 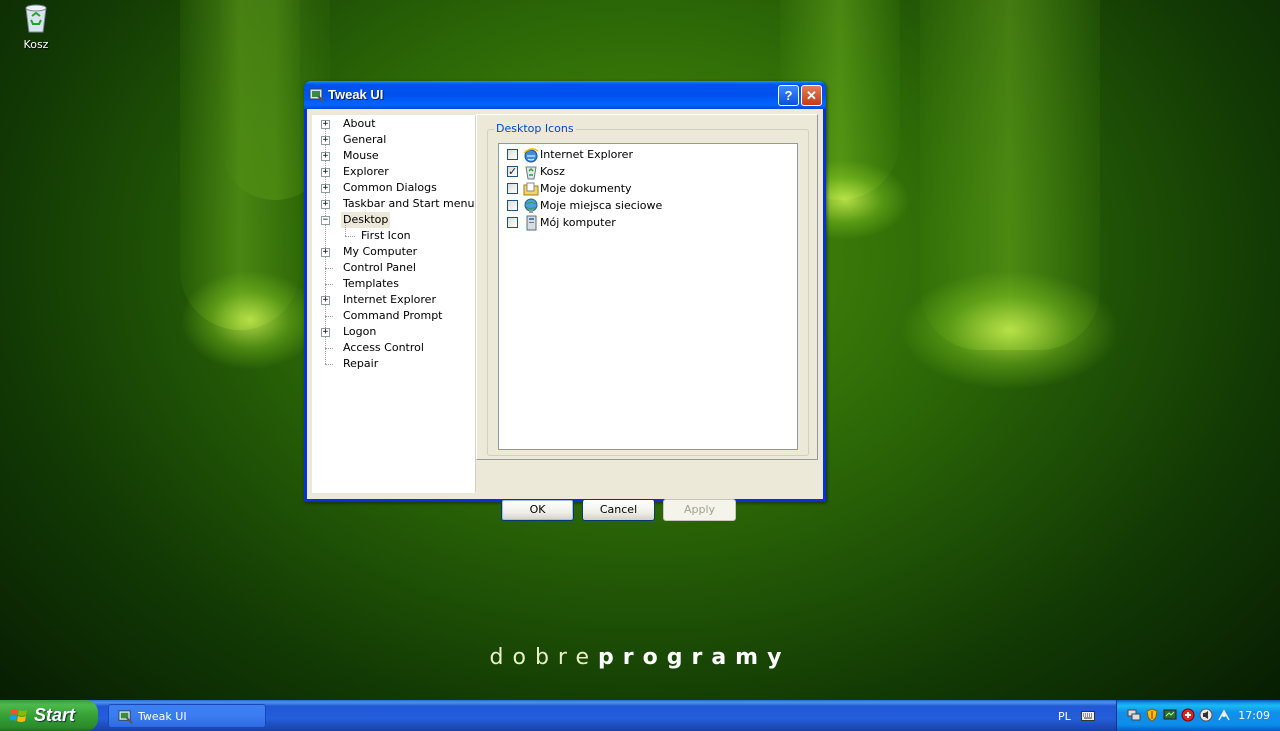 I want to click on network-places-icon, so click(x=531, y=206).